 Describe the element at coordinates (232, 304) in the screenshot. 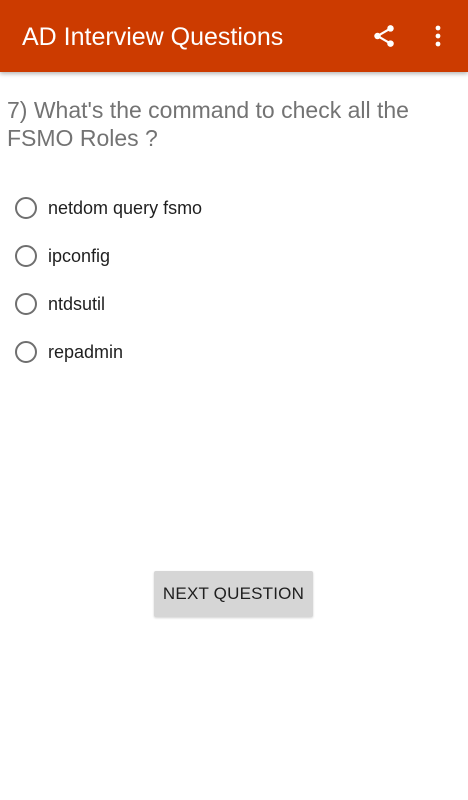

I see `option-ntdsutil: ntdsutil` at that location.